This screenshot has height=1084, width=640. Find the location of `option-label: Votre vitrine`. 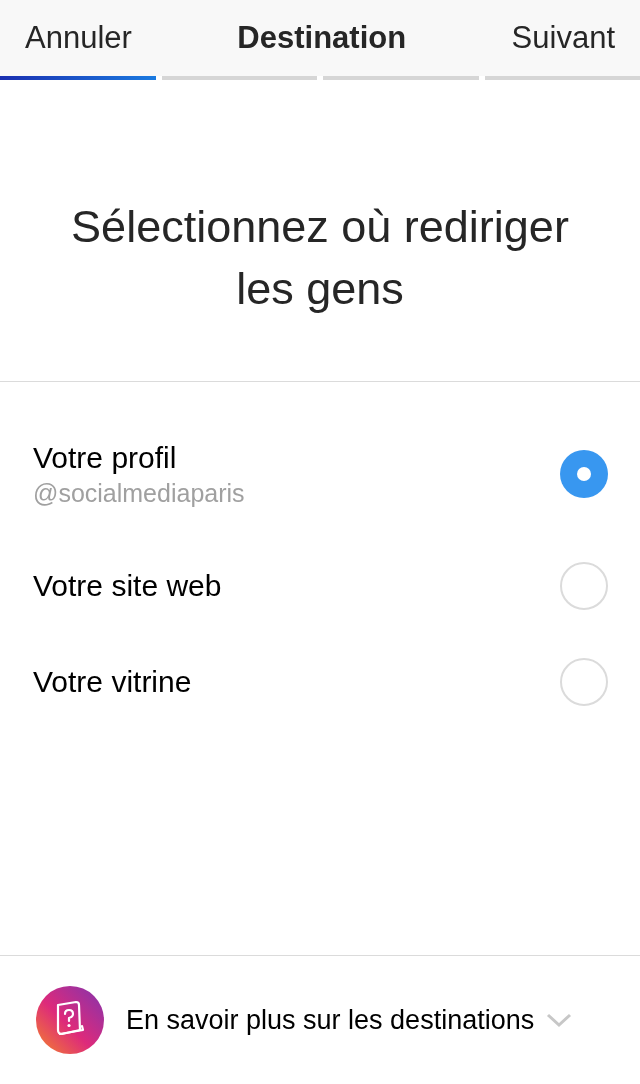

option-label: Votre vitrine is located at coordinates (112, 682).